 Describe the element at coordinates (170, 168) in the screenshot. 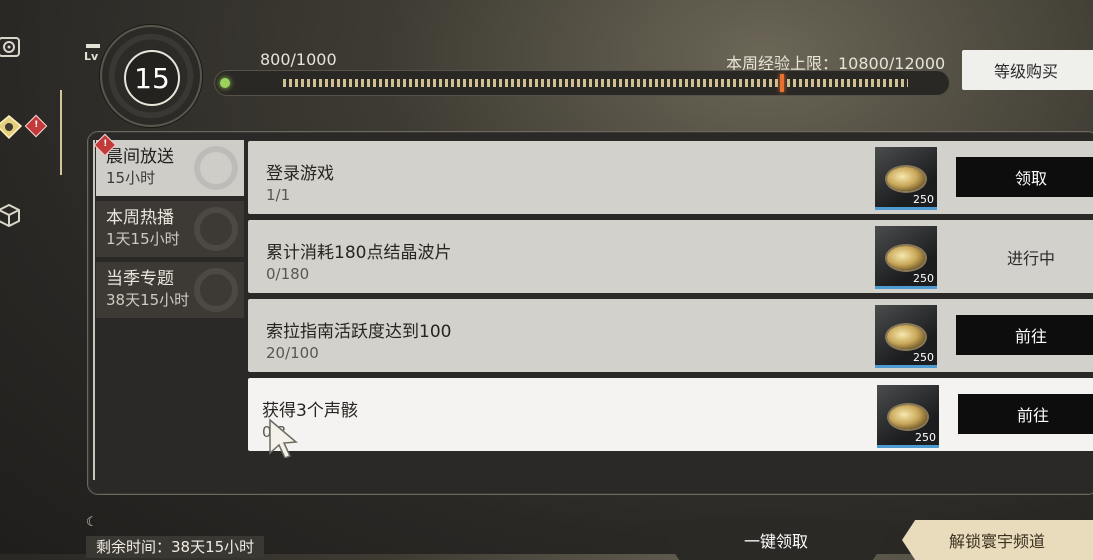

I see `tab-morning: 晨间放送 15小时` at that location.